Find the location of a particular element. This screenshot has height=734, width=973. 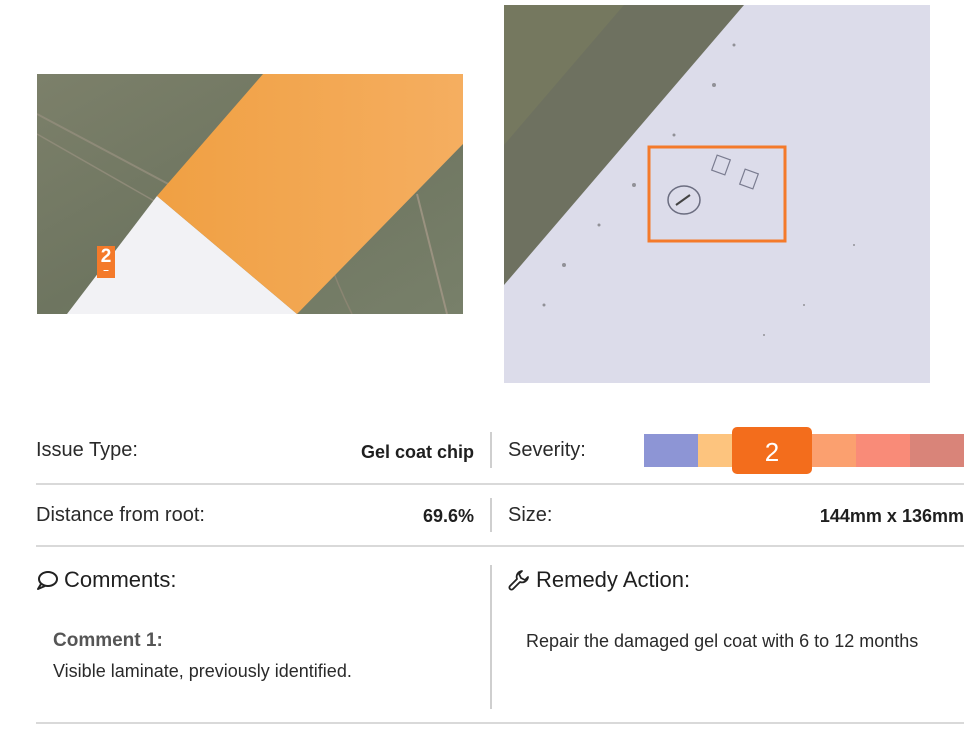

issue-type-label: Issue Type: is located at coordinates (87, 450).